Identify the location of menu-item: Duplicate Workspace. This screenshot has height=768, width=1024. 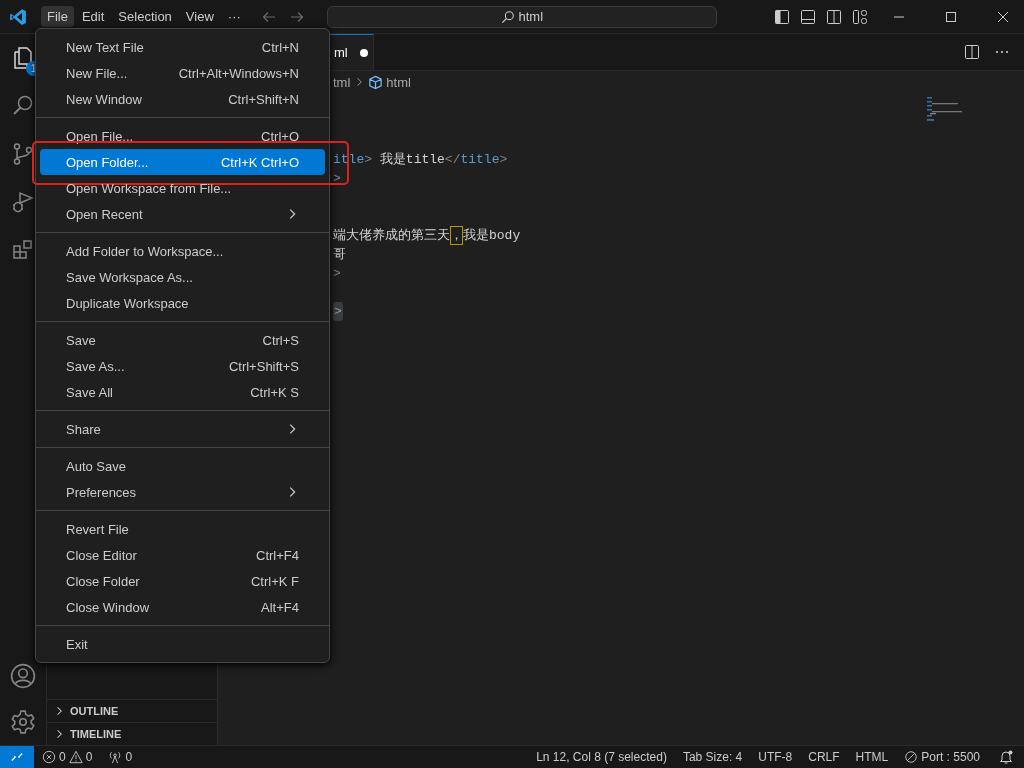
(182, 303).